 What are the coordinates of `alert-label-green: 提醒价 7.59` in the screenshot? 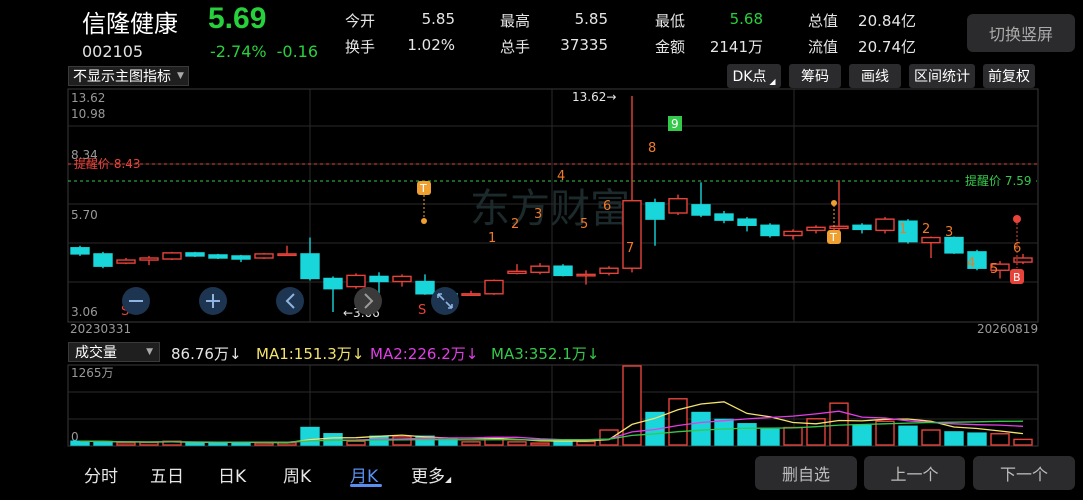 It's located at (998, 180).